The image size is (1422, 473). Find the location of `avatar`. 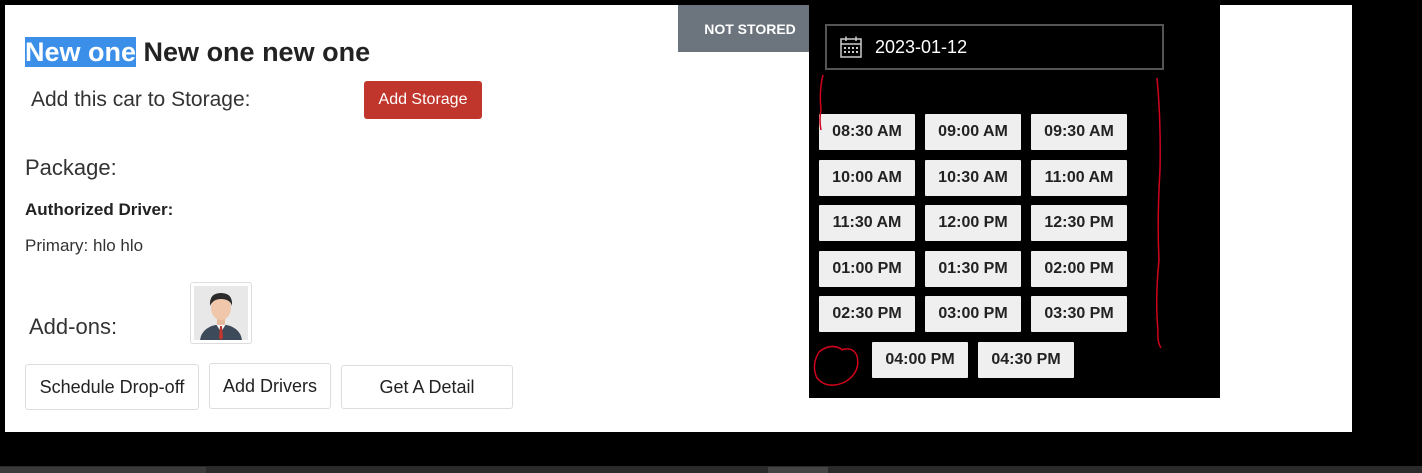

avatar is located at coordinates (221, 313).